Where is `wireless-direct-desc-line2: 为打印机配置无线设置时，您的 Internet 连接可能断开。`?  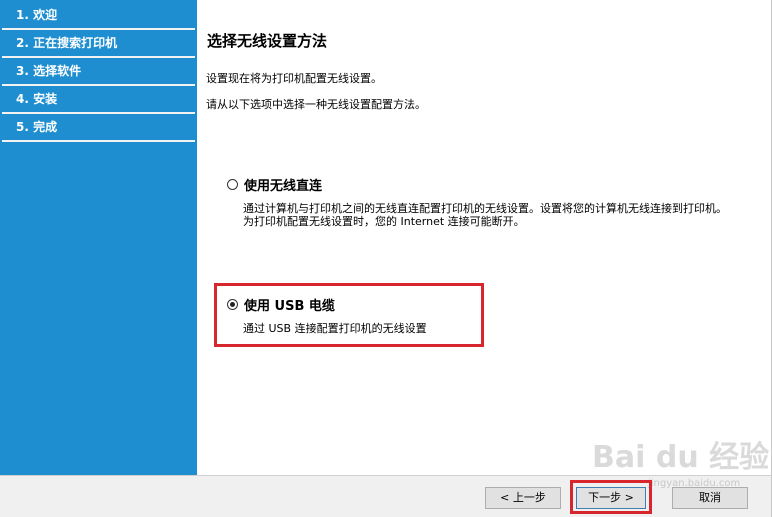
wireless-direct-desc-line2: 为打印机配置无线设置时，您的 Internet 连接可能断开。 is located at coordinates (384, 221).